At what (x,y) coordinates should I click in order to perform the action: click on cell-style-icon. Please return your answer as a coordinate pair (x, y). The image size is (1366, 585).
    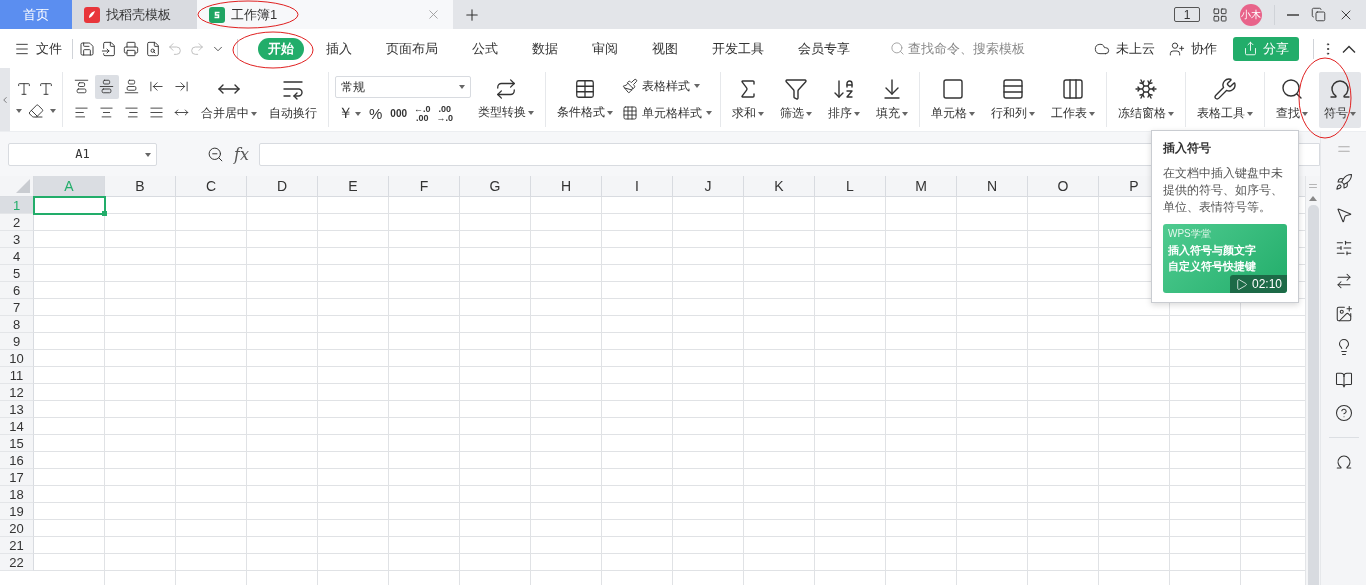
    Looking at the image, I should click on (630, 113).